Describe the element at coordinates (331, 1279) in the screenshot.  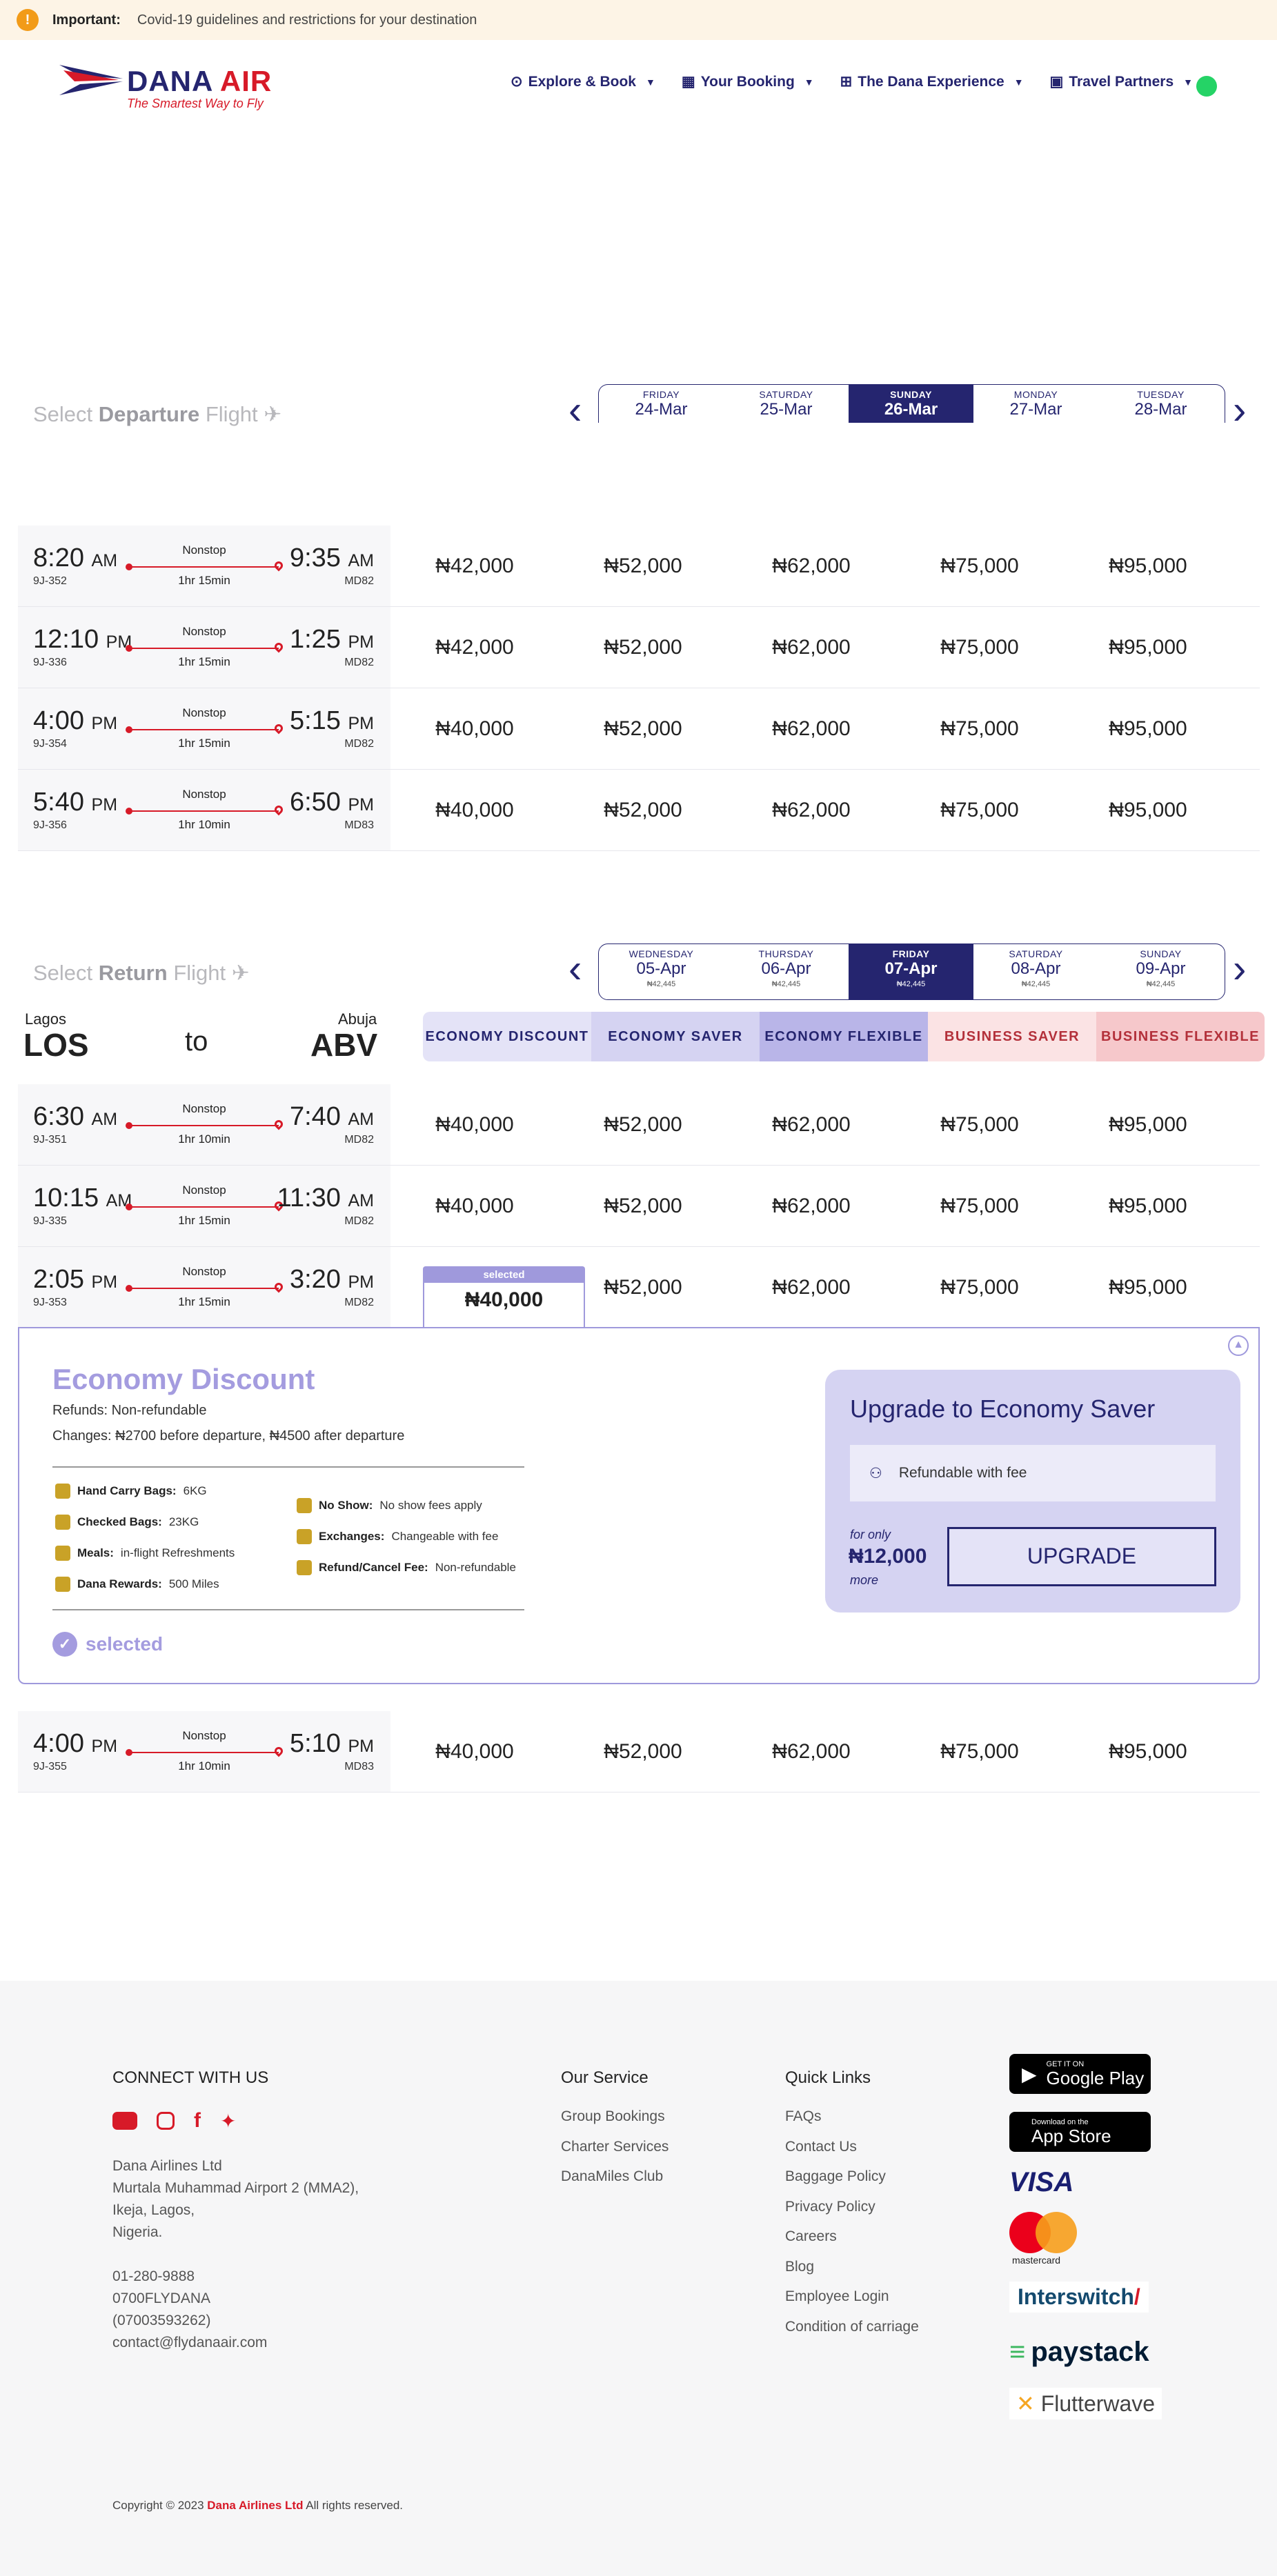
I see `arrival-time: 3:20 PM` at that location.